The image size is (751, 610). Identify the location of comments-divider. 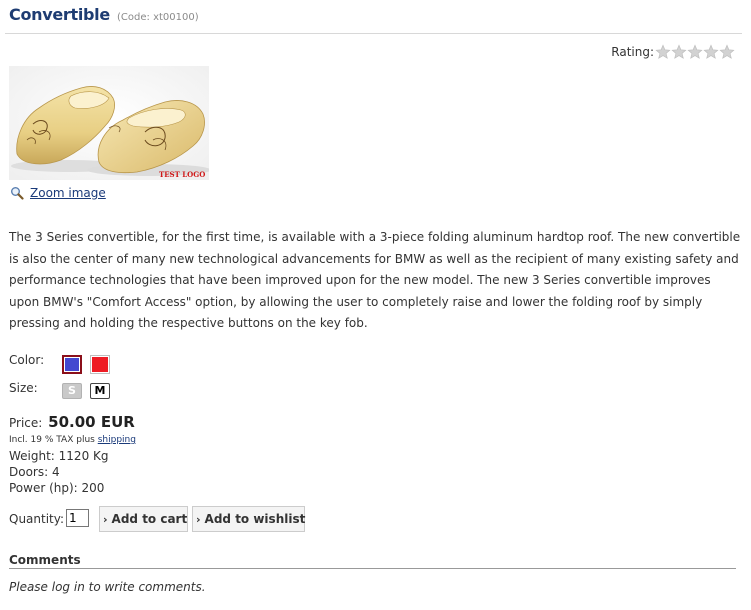
(372, 568).